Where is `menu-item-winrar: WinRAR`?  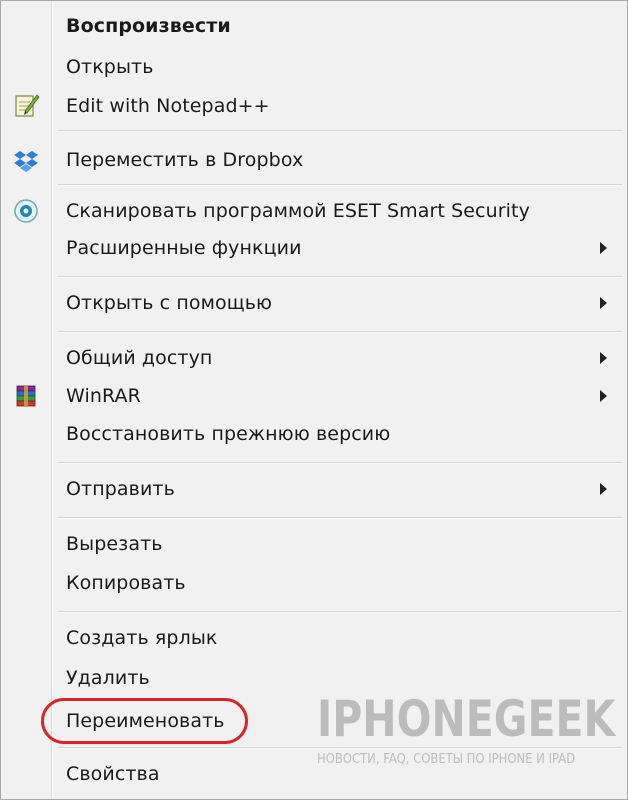
menu-item-winrar: WinRAR is located at coordinates (314, 396).